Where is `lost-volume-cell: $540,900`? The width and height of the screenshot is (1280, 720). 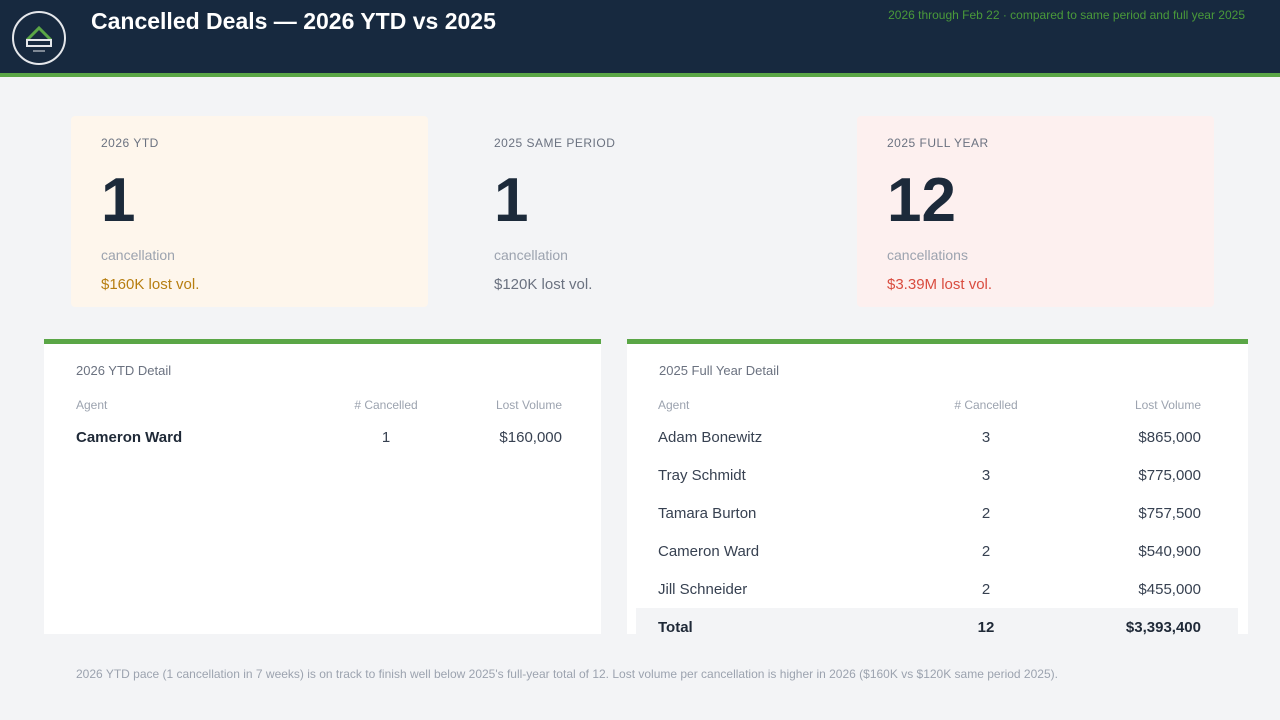 lost-volume-cell: $540,900 is located at coordinates (1169, 551).